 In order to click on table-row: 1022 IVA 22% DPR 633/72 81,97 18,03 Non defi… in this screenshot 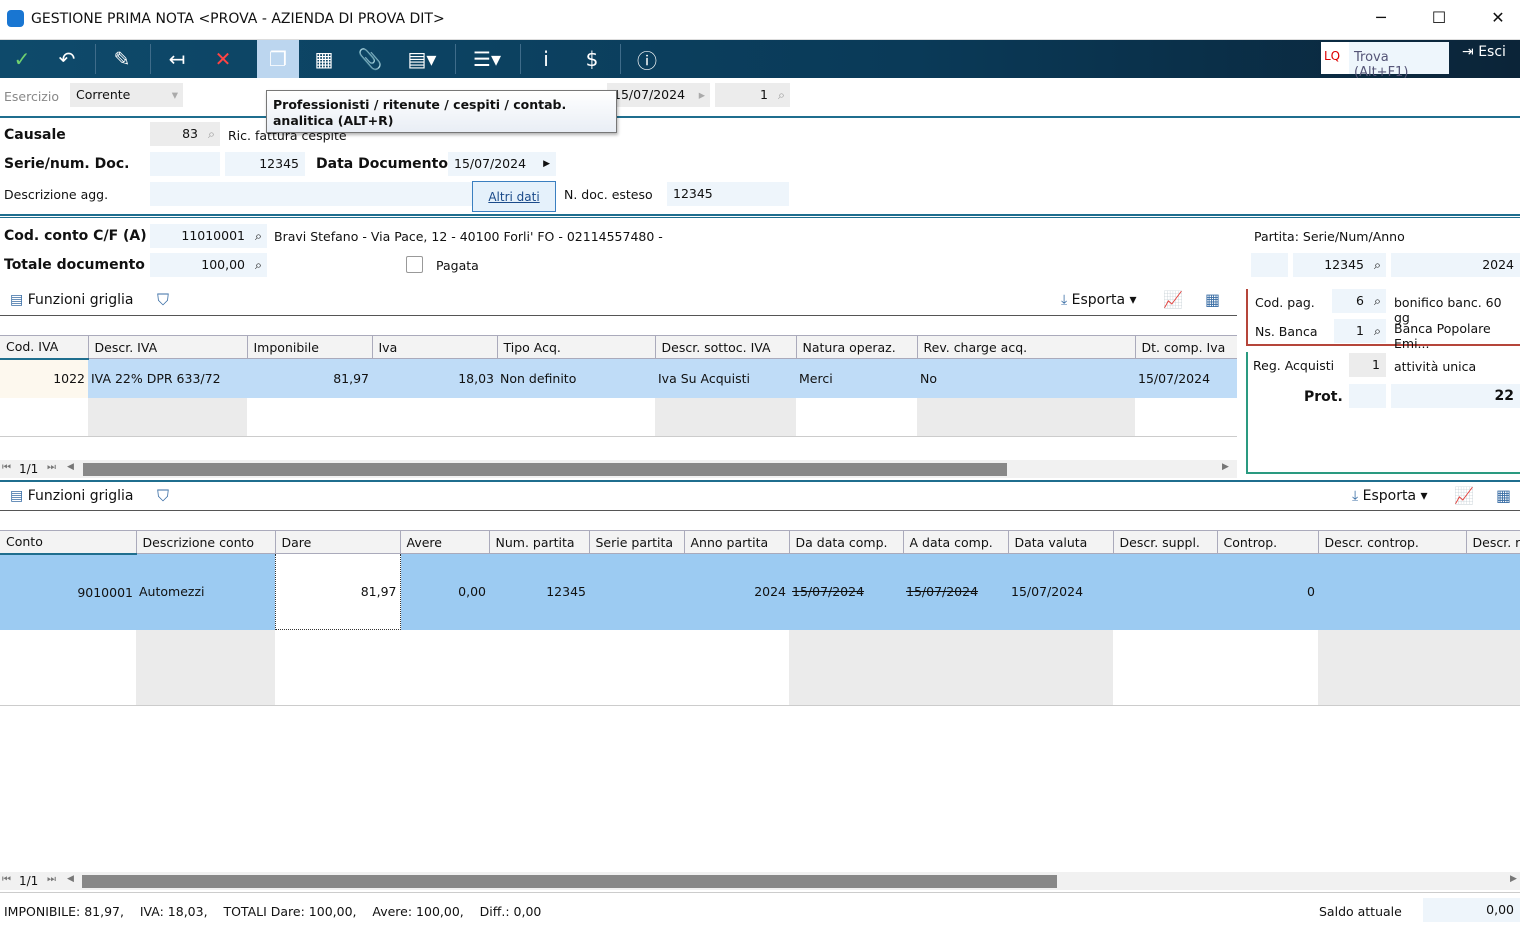, I will do `click(618, 378)`.